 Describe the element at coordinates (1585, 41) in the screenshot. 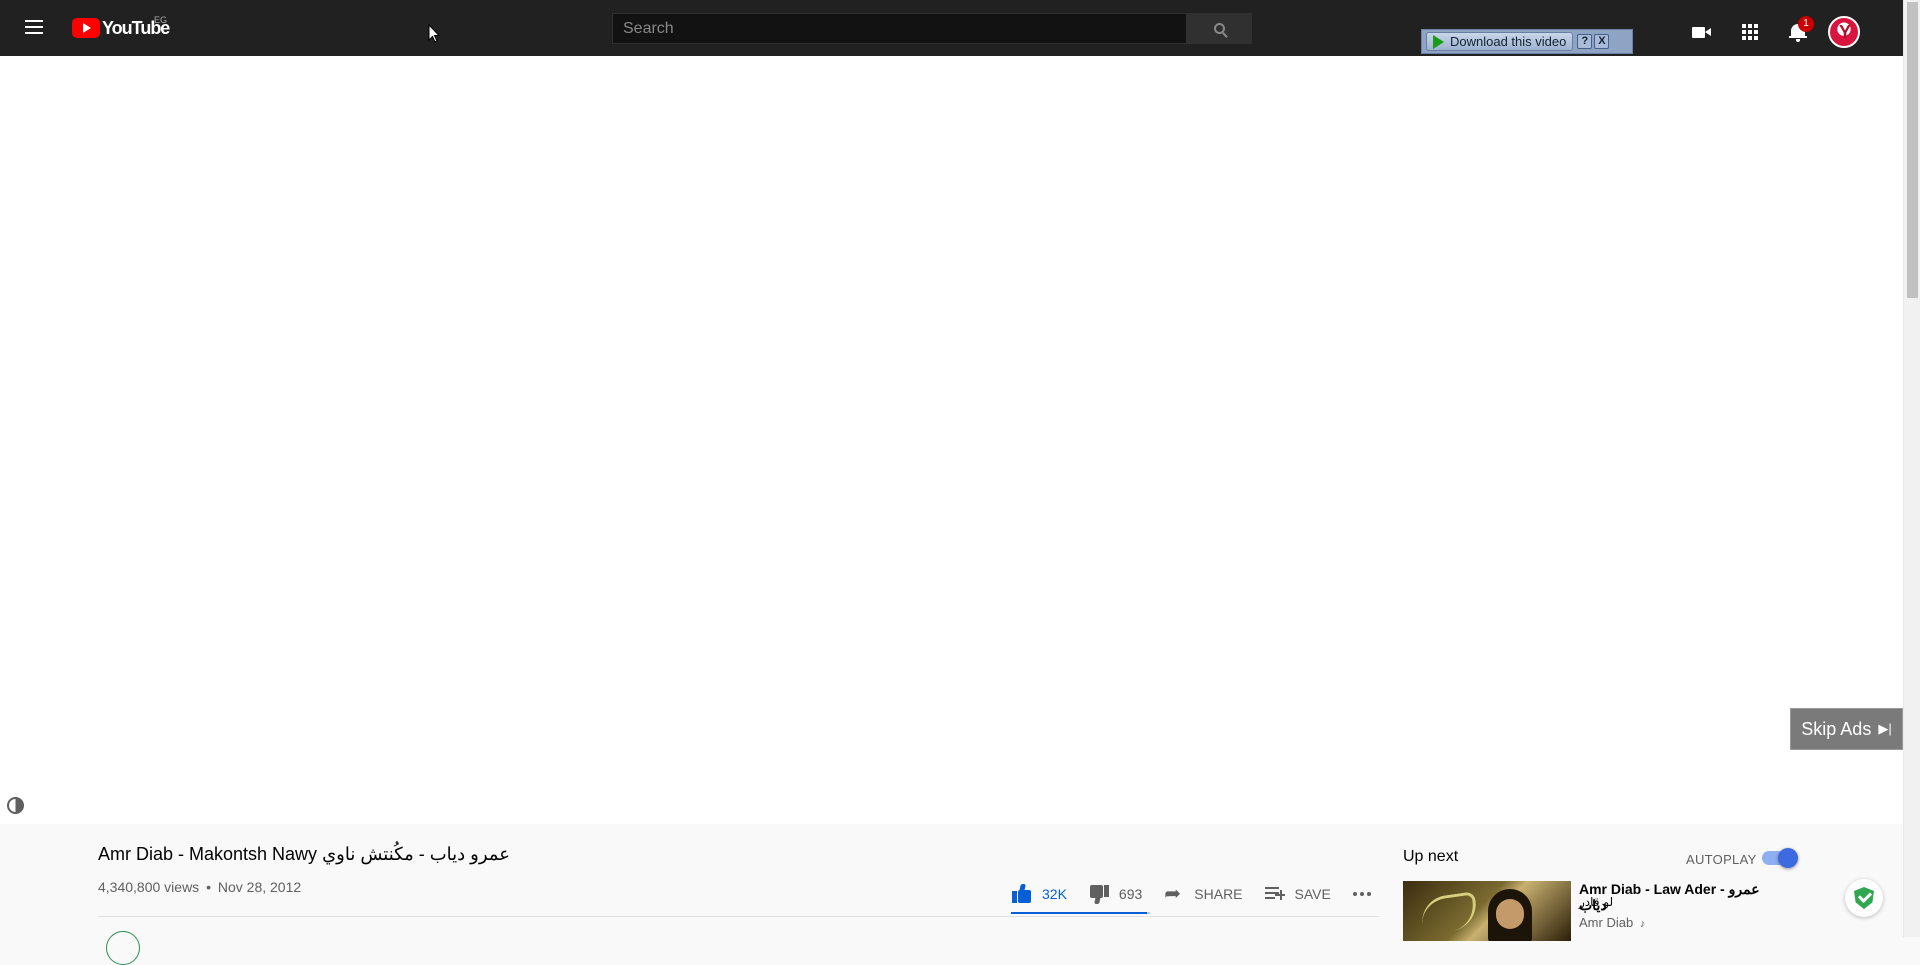

I see `download-help-button: ?` at that location.